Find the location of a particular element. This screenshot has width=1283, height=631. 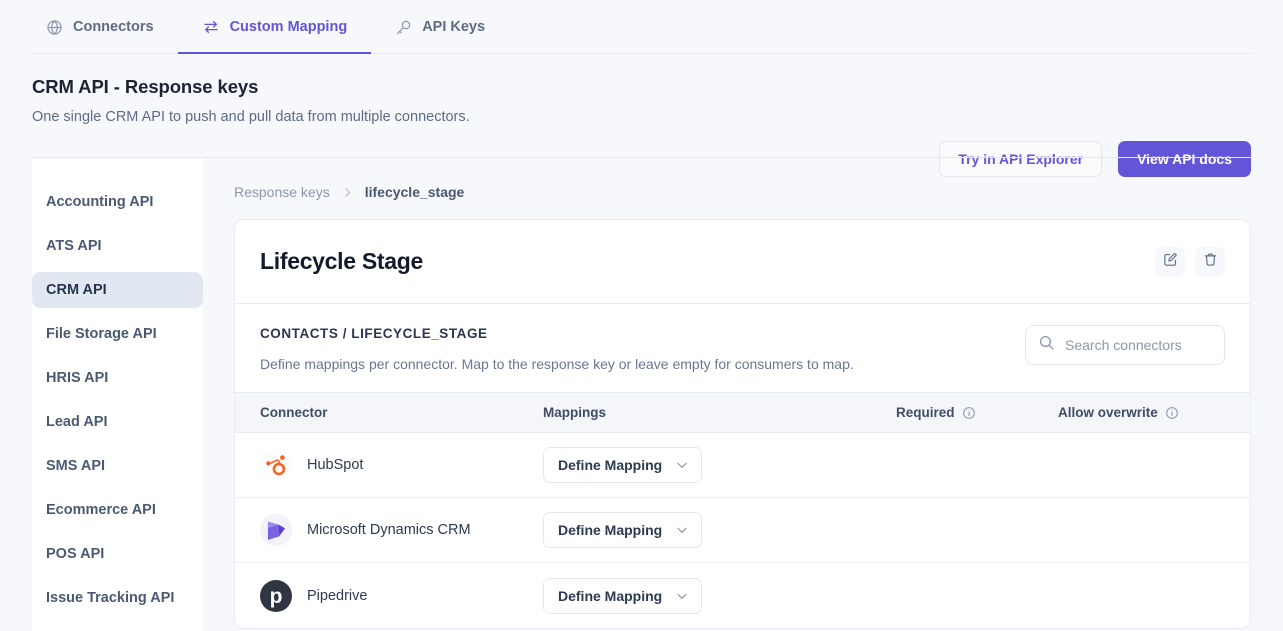

page-header-actions: Try in API Explorer View API docs is located at coordinates (1095, 159).